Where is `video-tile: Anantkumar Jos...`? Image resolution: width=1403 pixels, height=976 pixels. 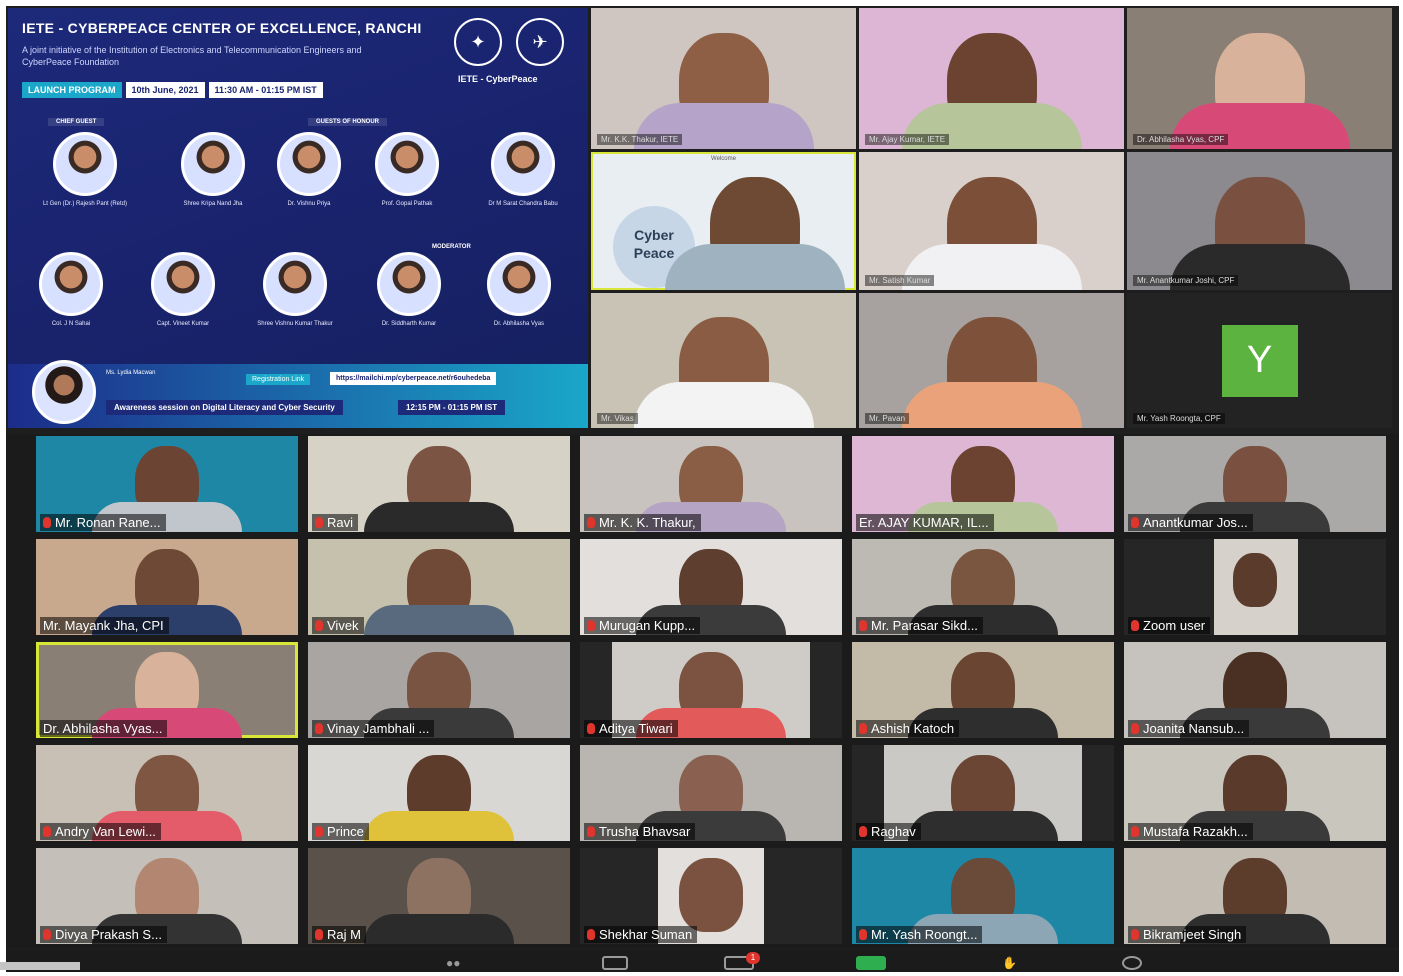 video-tile: Anantkumar Jos... is located at coordinates (1255, 484).